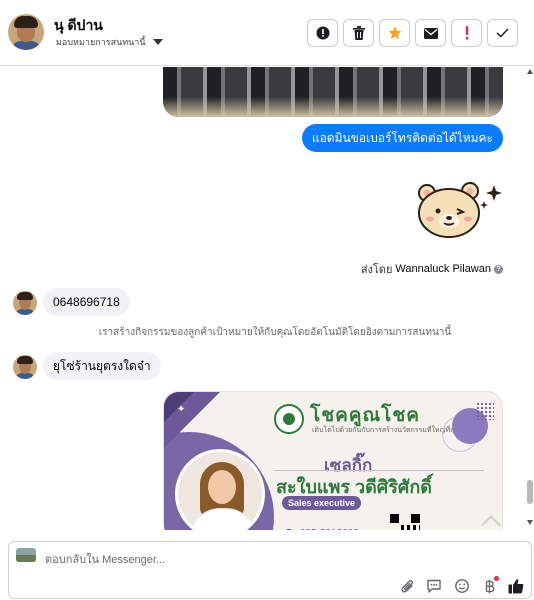 Image resolution: width=534 pixels, height=600 pixels. I want to click on delete-button, so click(358, 33).